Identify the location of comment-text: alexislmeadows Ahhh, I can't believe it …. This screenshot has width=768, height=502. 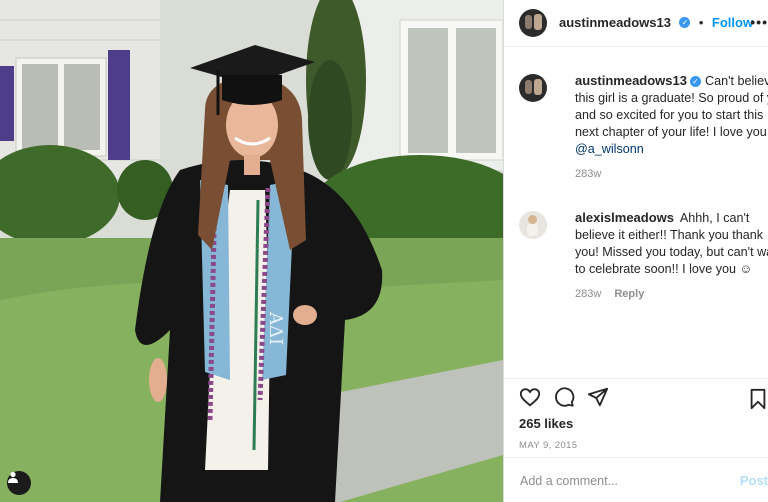
(671, 237).